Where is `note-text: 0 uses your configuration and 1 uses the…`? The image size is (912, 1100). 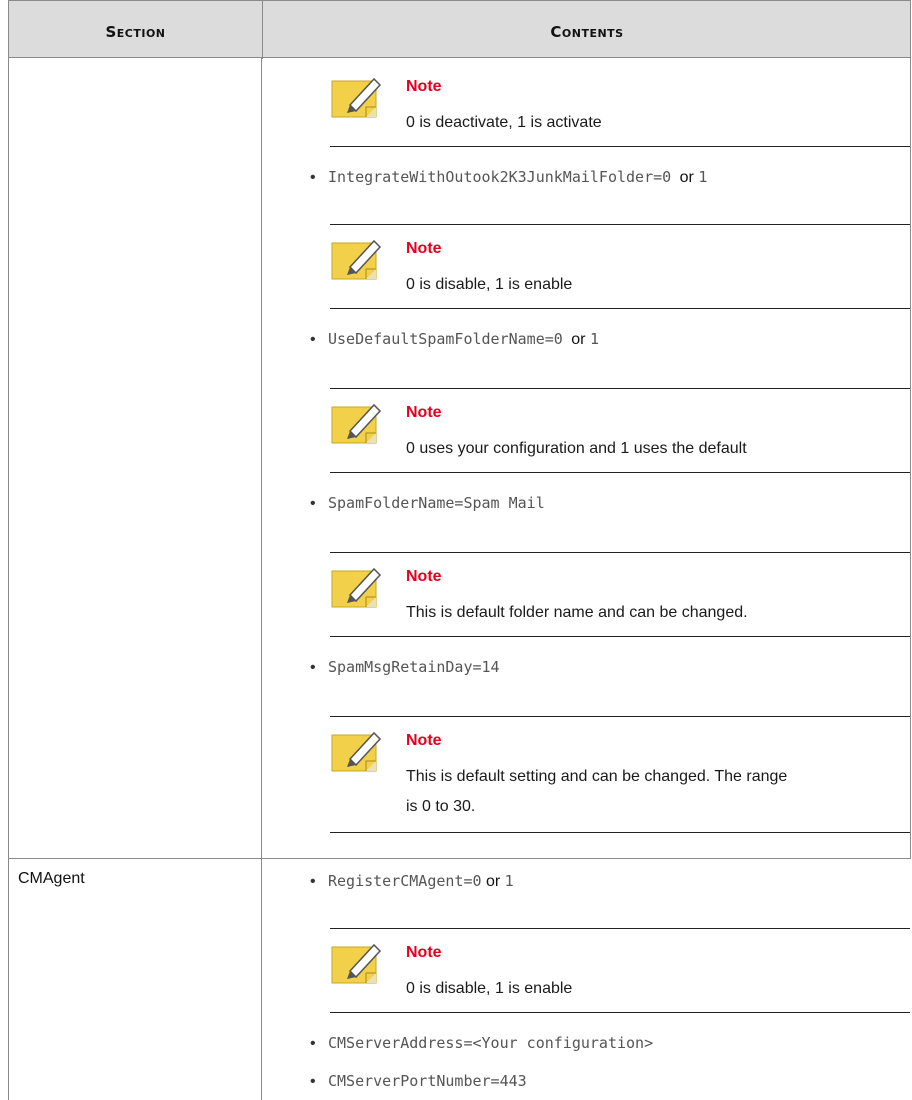
note-text: 0 uses your configuration and 1 uses the… is located at coordinates (576, 448).